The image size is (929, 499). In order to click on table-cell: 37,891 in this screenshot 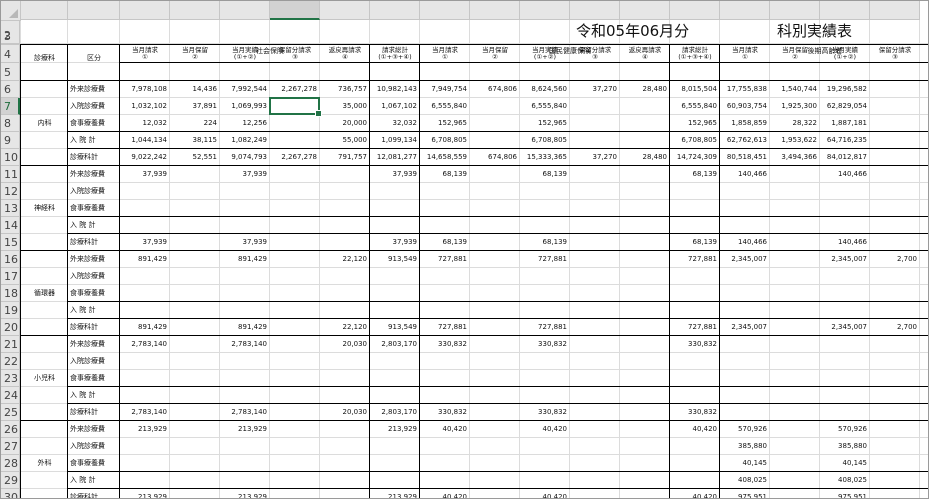, I will do `click(195, 106)`.